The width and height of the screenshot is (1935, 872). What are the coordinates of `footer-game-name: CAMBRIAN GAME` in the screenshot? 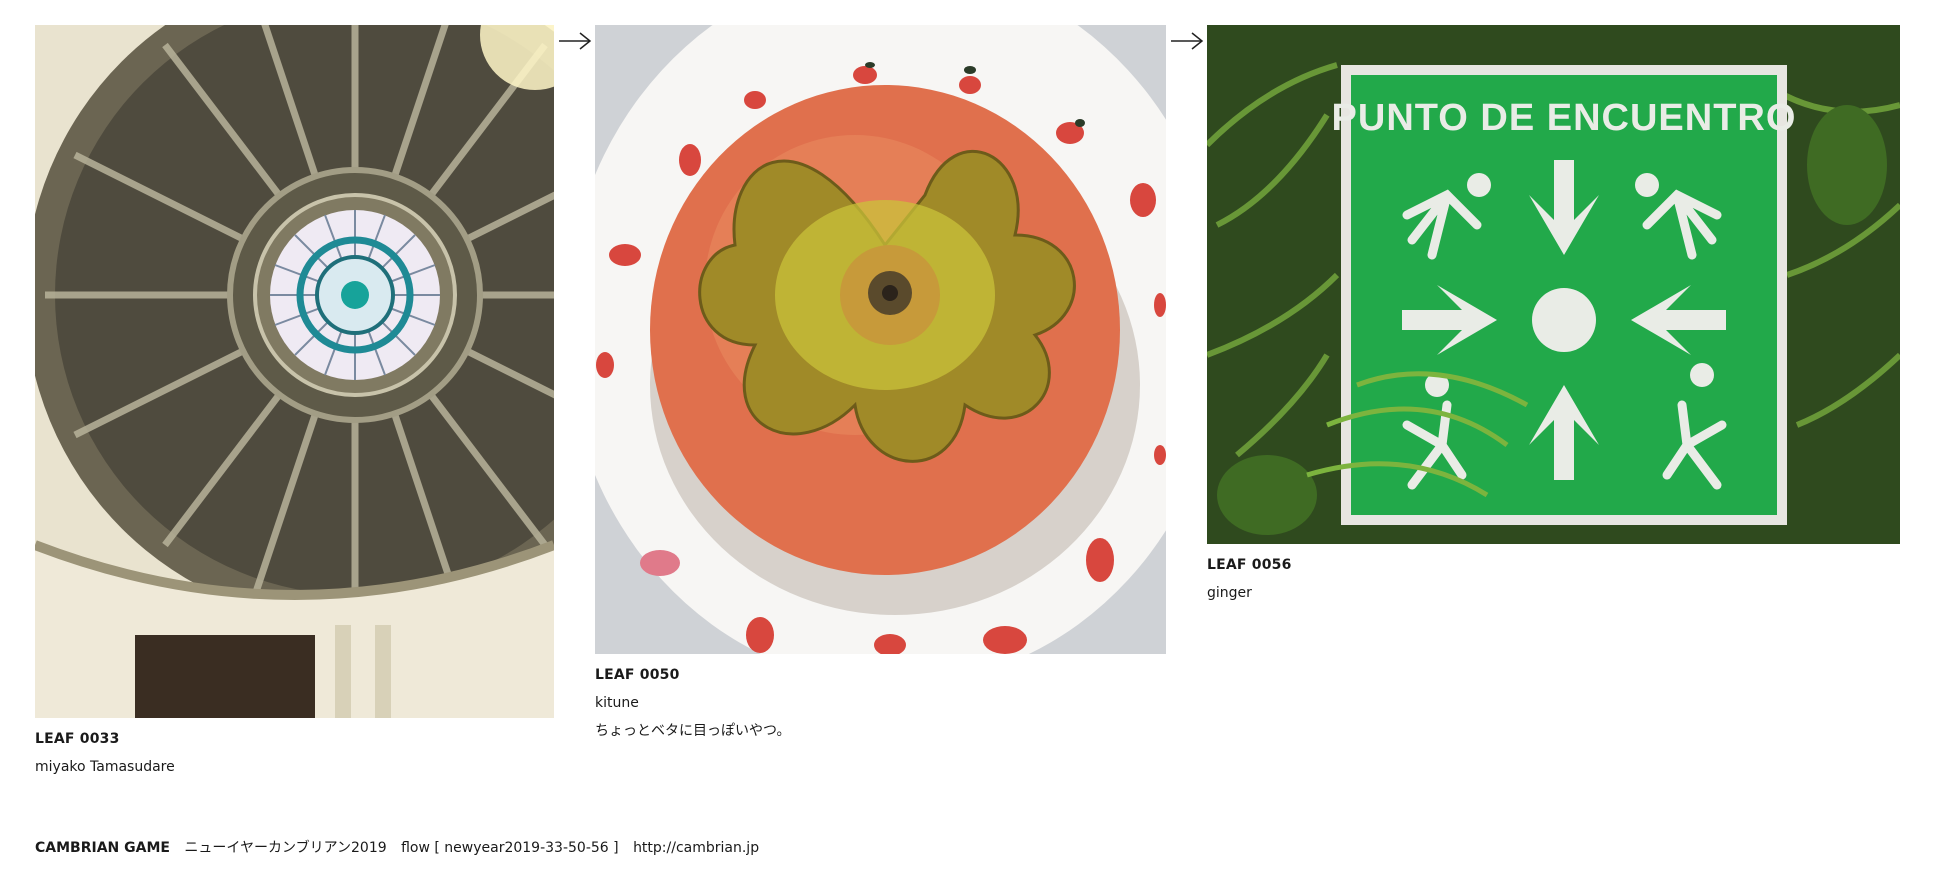 It's located at (102, 848).